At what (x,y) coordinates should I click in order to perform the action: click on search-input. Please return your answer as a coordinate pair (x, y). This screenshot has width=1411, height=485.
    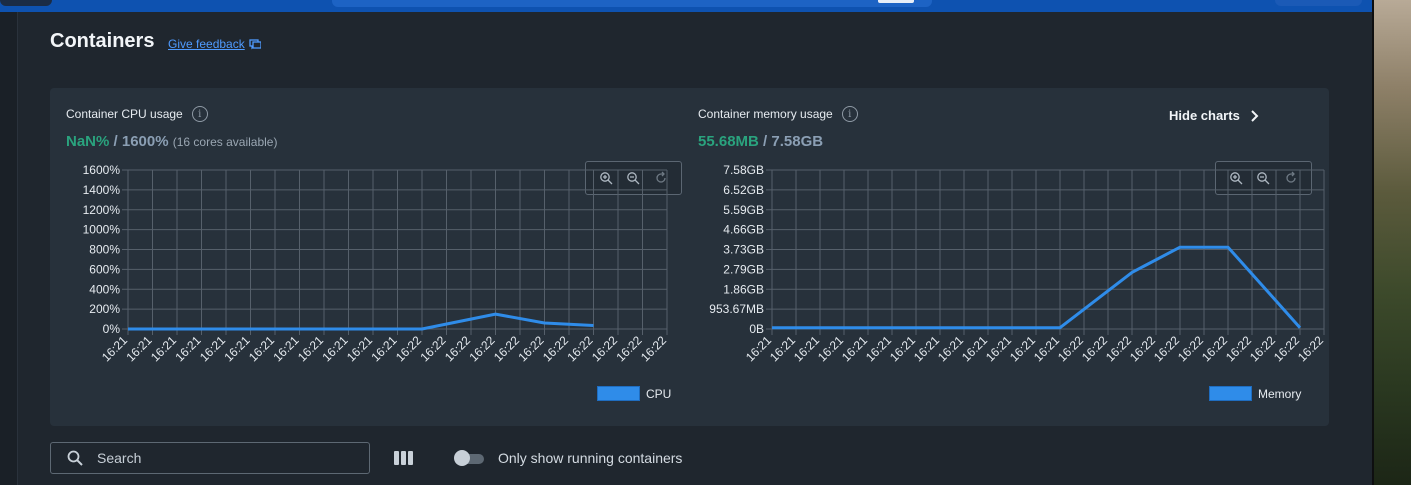
    Looking at the image, I should click on (217, 458).